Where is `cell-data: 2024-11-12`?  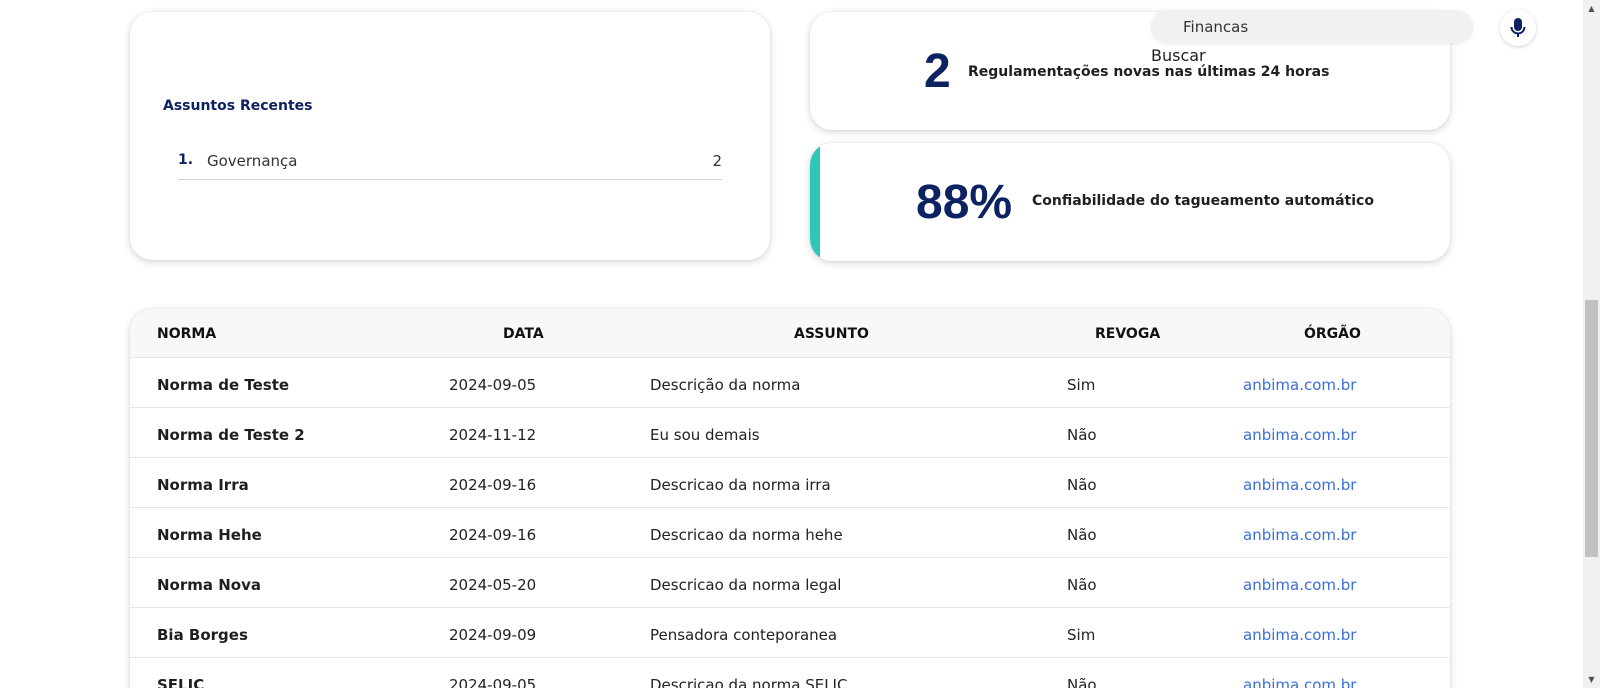
cell-data: 2024-11-12 is located at coordinates (493, 435).